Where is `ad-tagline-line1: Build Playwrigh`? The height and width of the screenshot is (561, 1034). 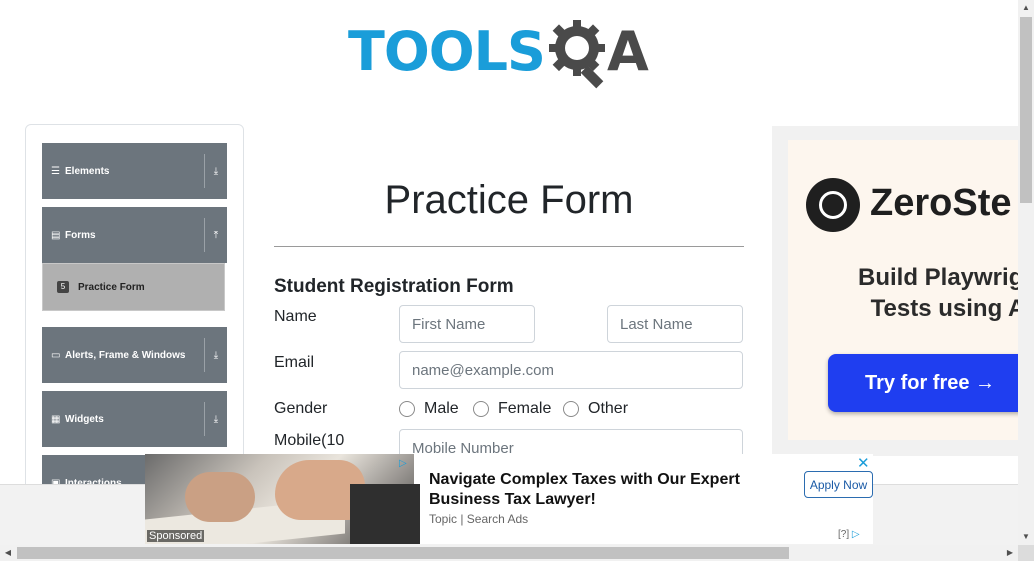 ad-tagline-line1: Build Playwrigh is located at coordinates (937, 277).